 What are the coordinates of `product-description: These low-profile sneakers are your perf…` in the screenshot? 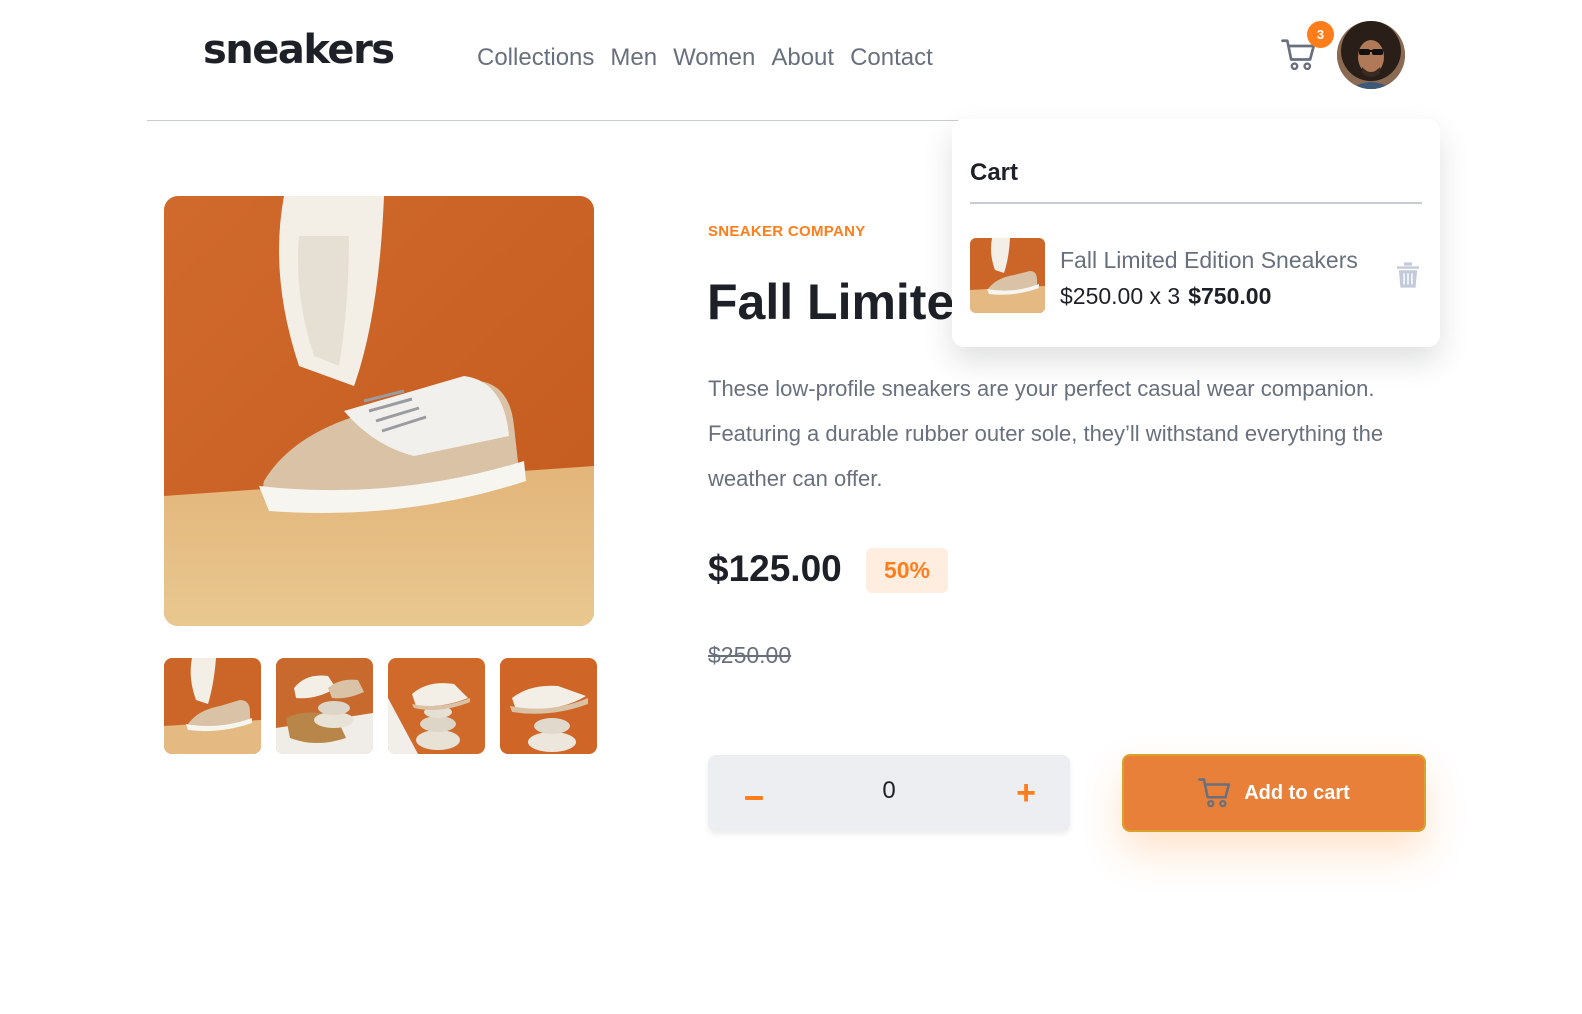 It's located at (1046, 433).